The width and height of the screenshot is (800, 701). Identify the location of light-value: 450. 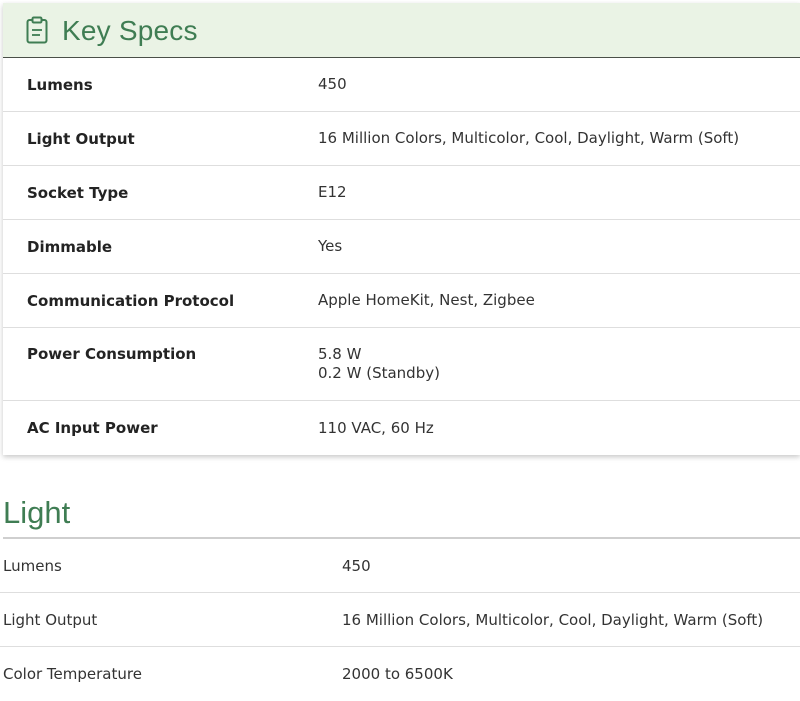
(356, 565).